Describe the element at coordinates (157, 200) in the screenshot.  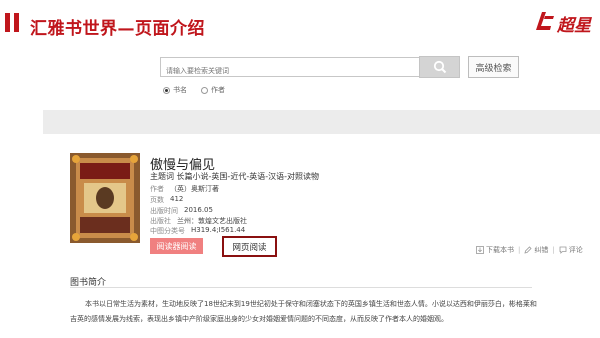
I see `pages-label: 页数` at that location.